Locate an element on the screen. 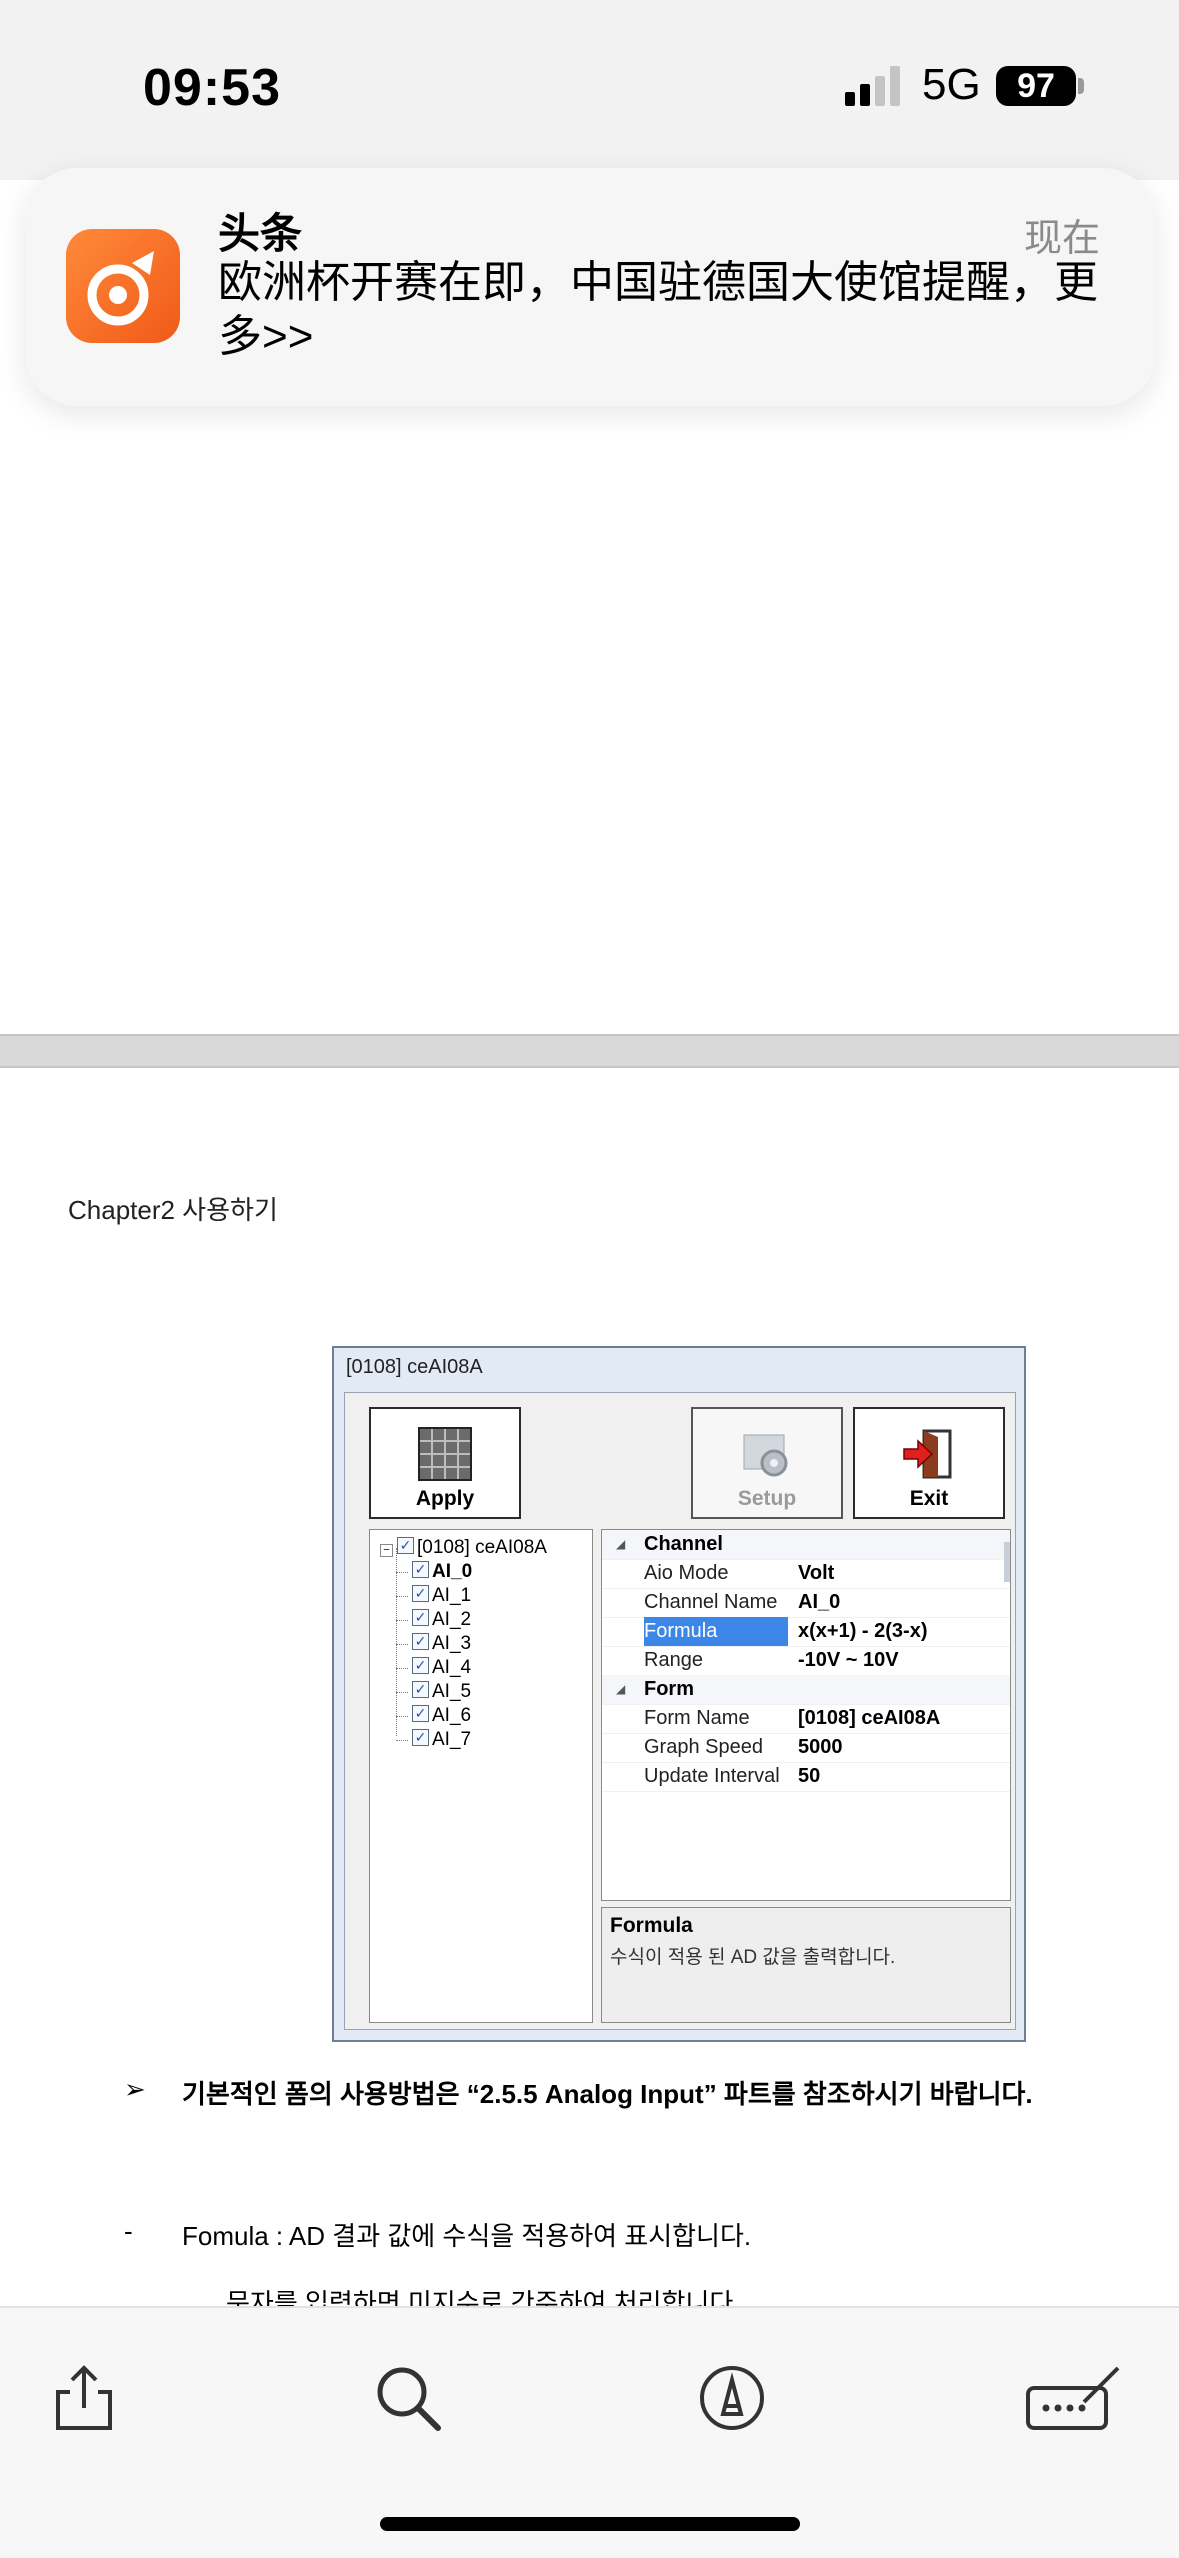  property-value: [0108] ceAI08A is located at coordinates (869, 1718).